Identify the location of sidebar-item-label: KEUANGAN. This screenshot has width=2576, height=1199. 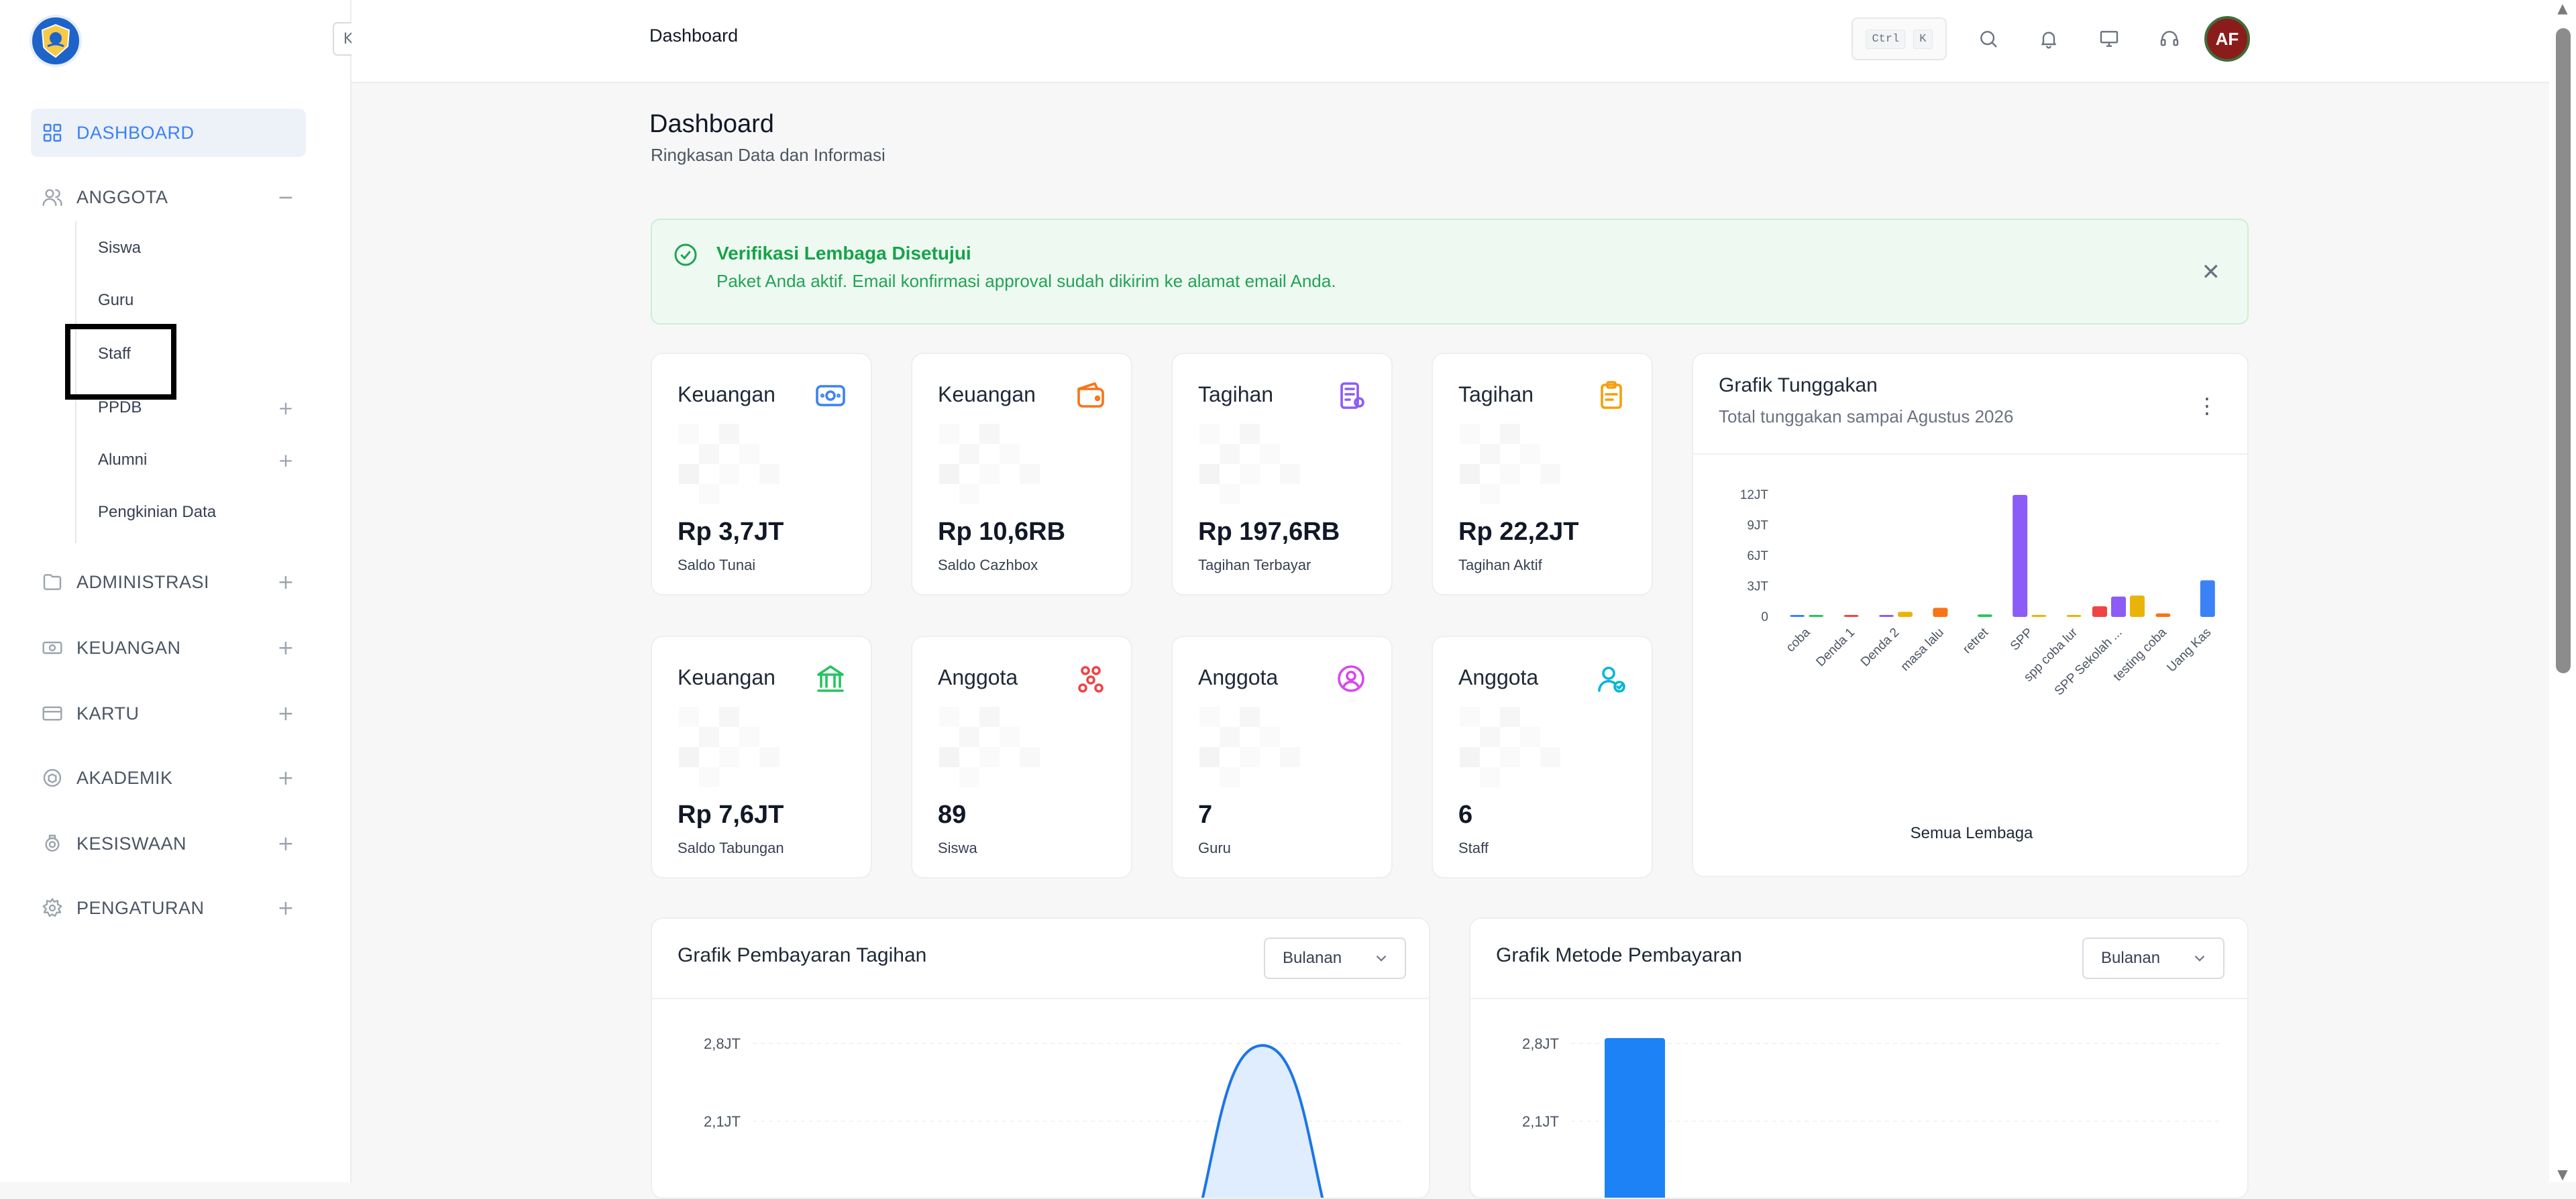
(128, 647).